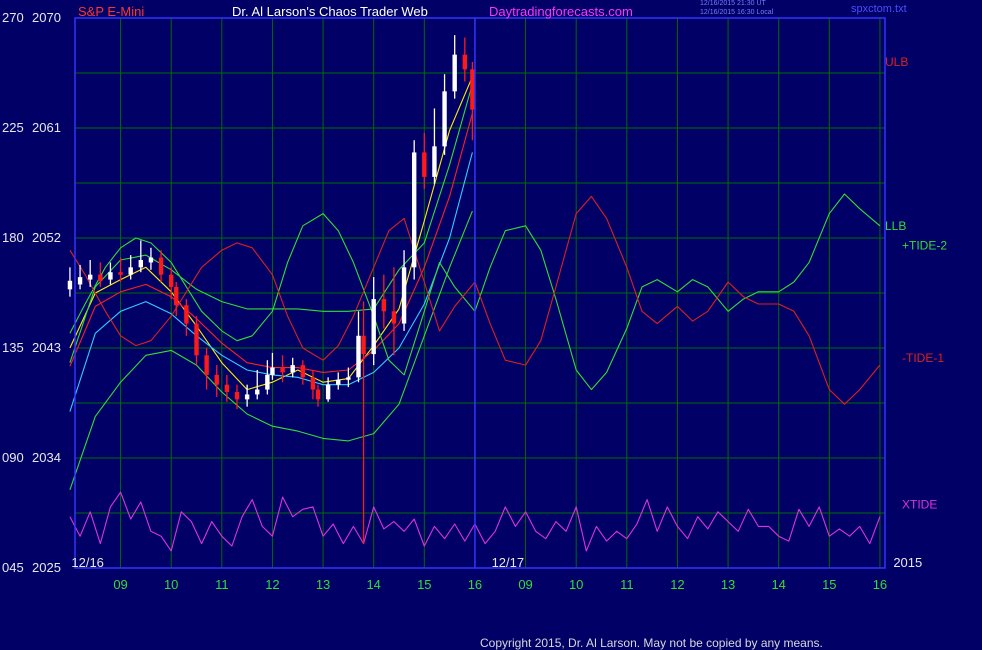 The image size is (982, 650). I want to click on right-series-labels: ULB LLB +TIDE-2 -TIDE-1 XTIDE, so click(916, 283).